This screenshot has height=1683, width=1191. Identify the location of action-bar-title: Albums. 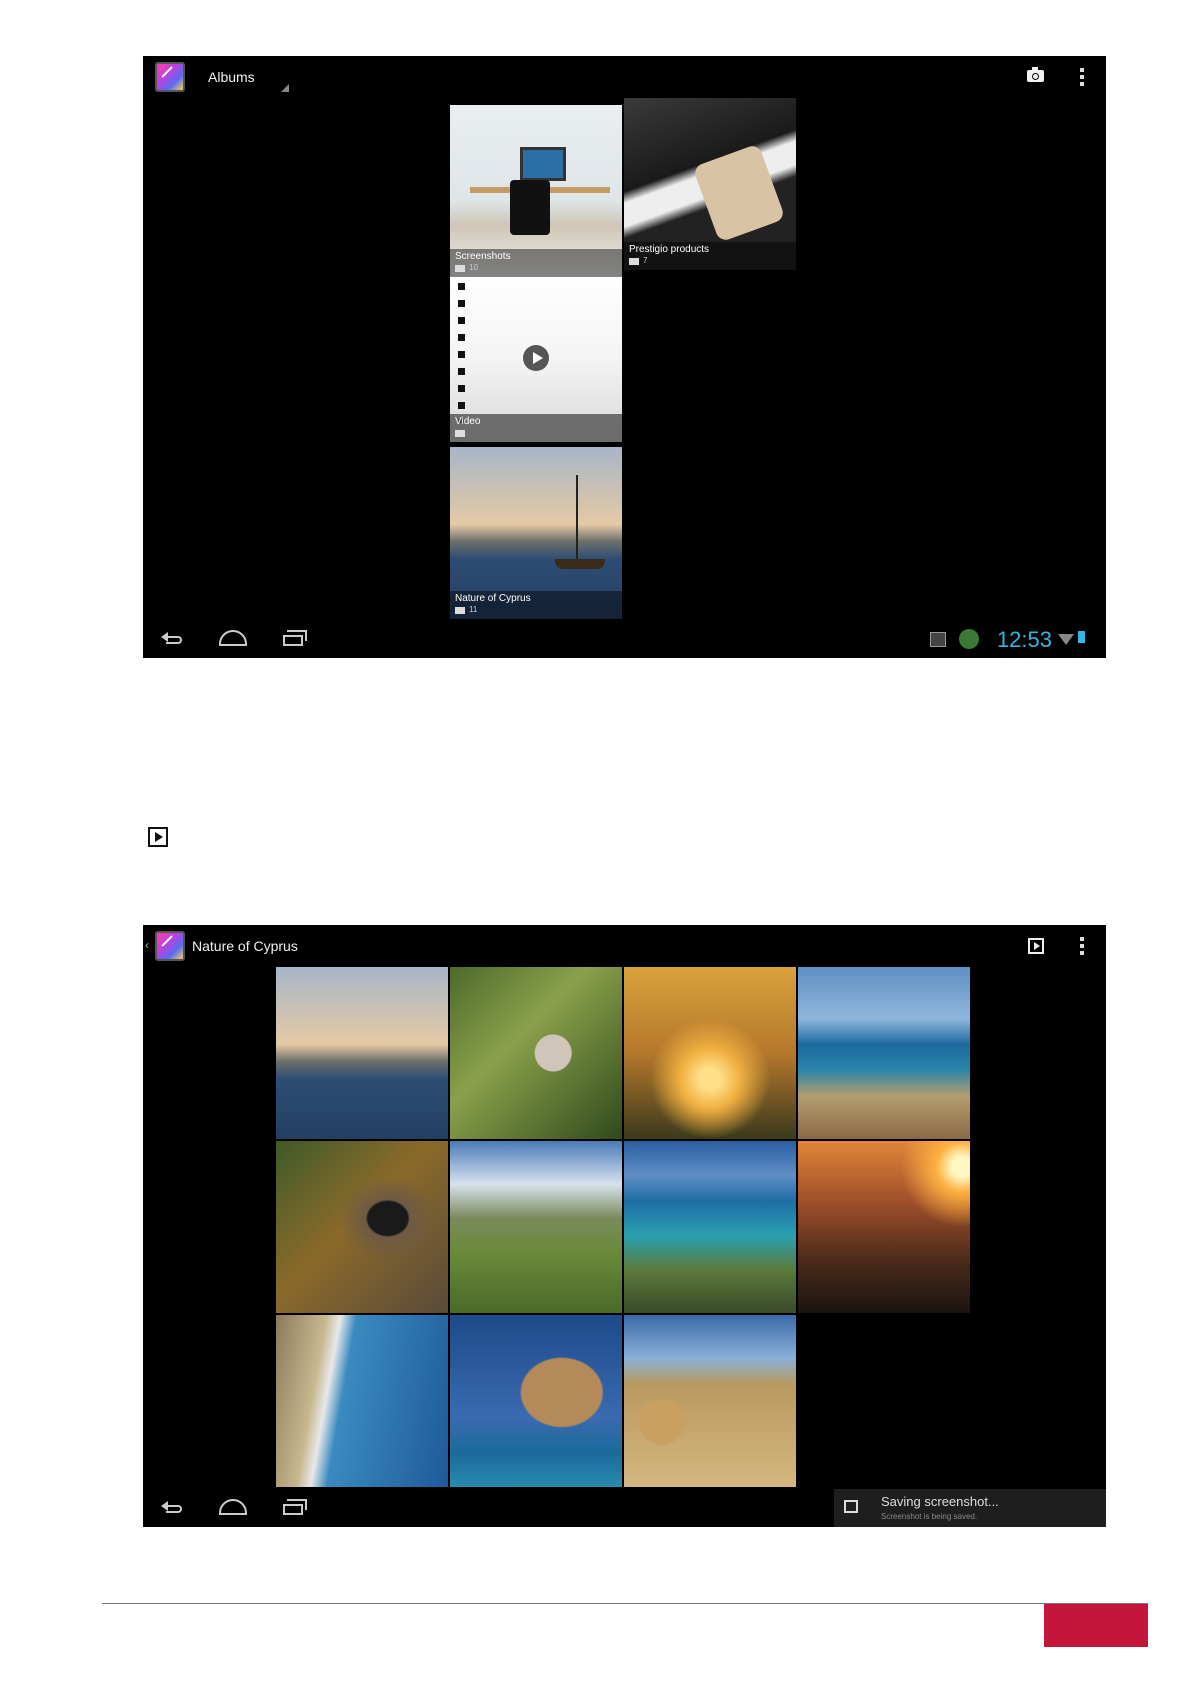
(231, 77).